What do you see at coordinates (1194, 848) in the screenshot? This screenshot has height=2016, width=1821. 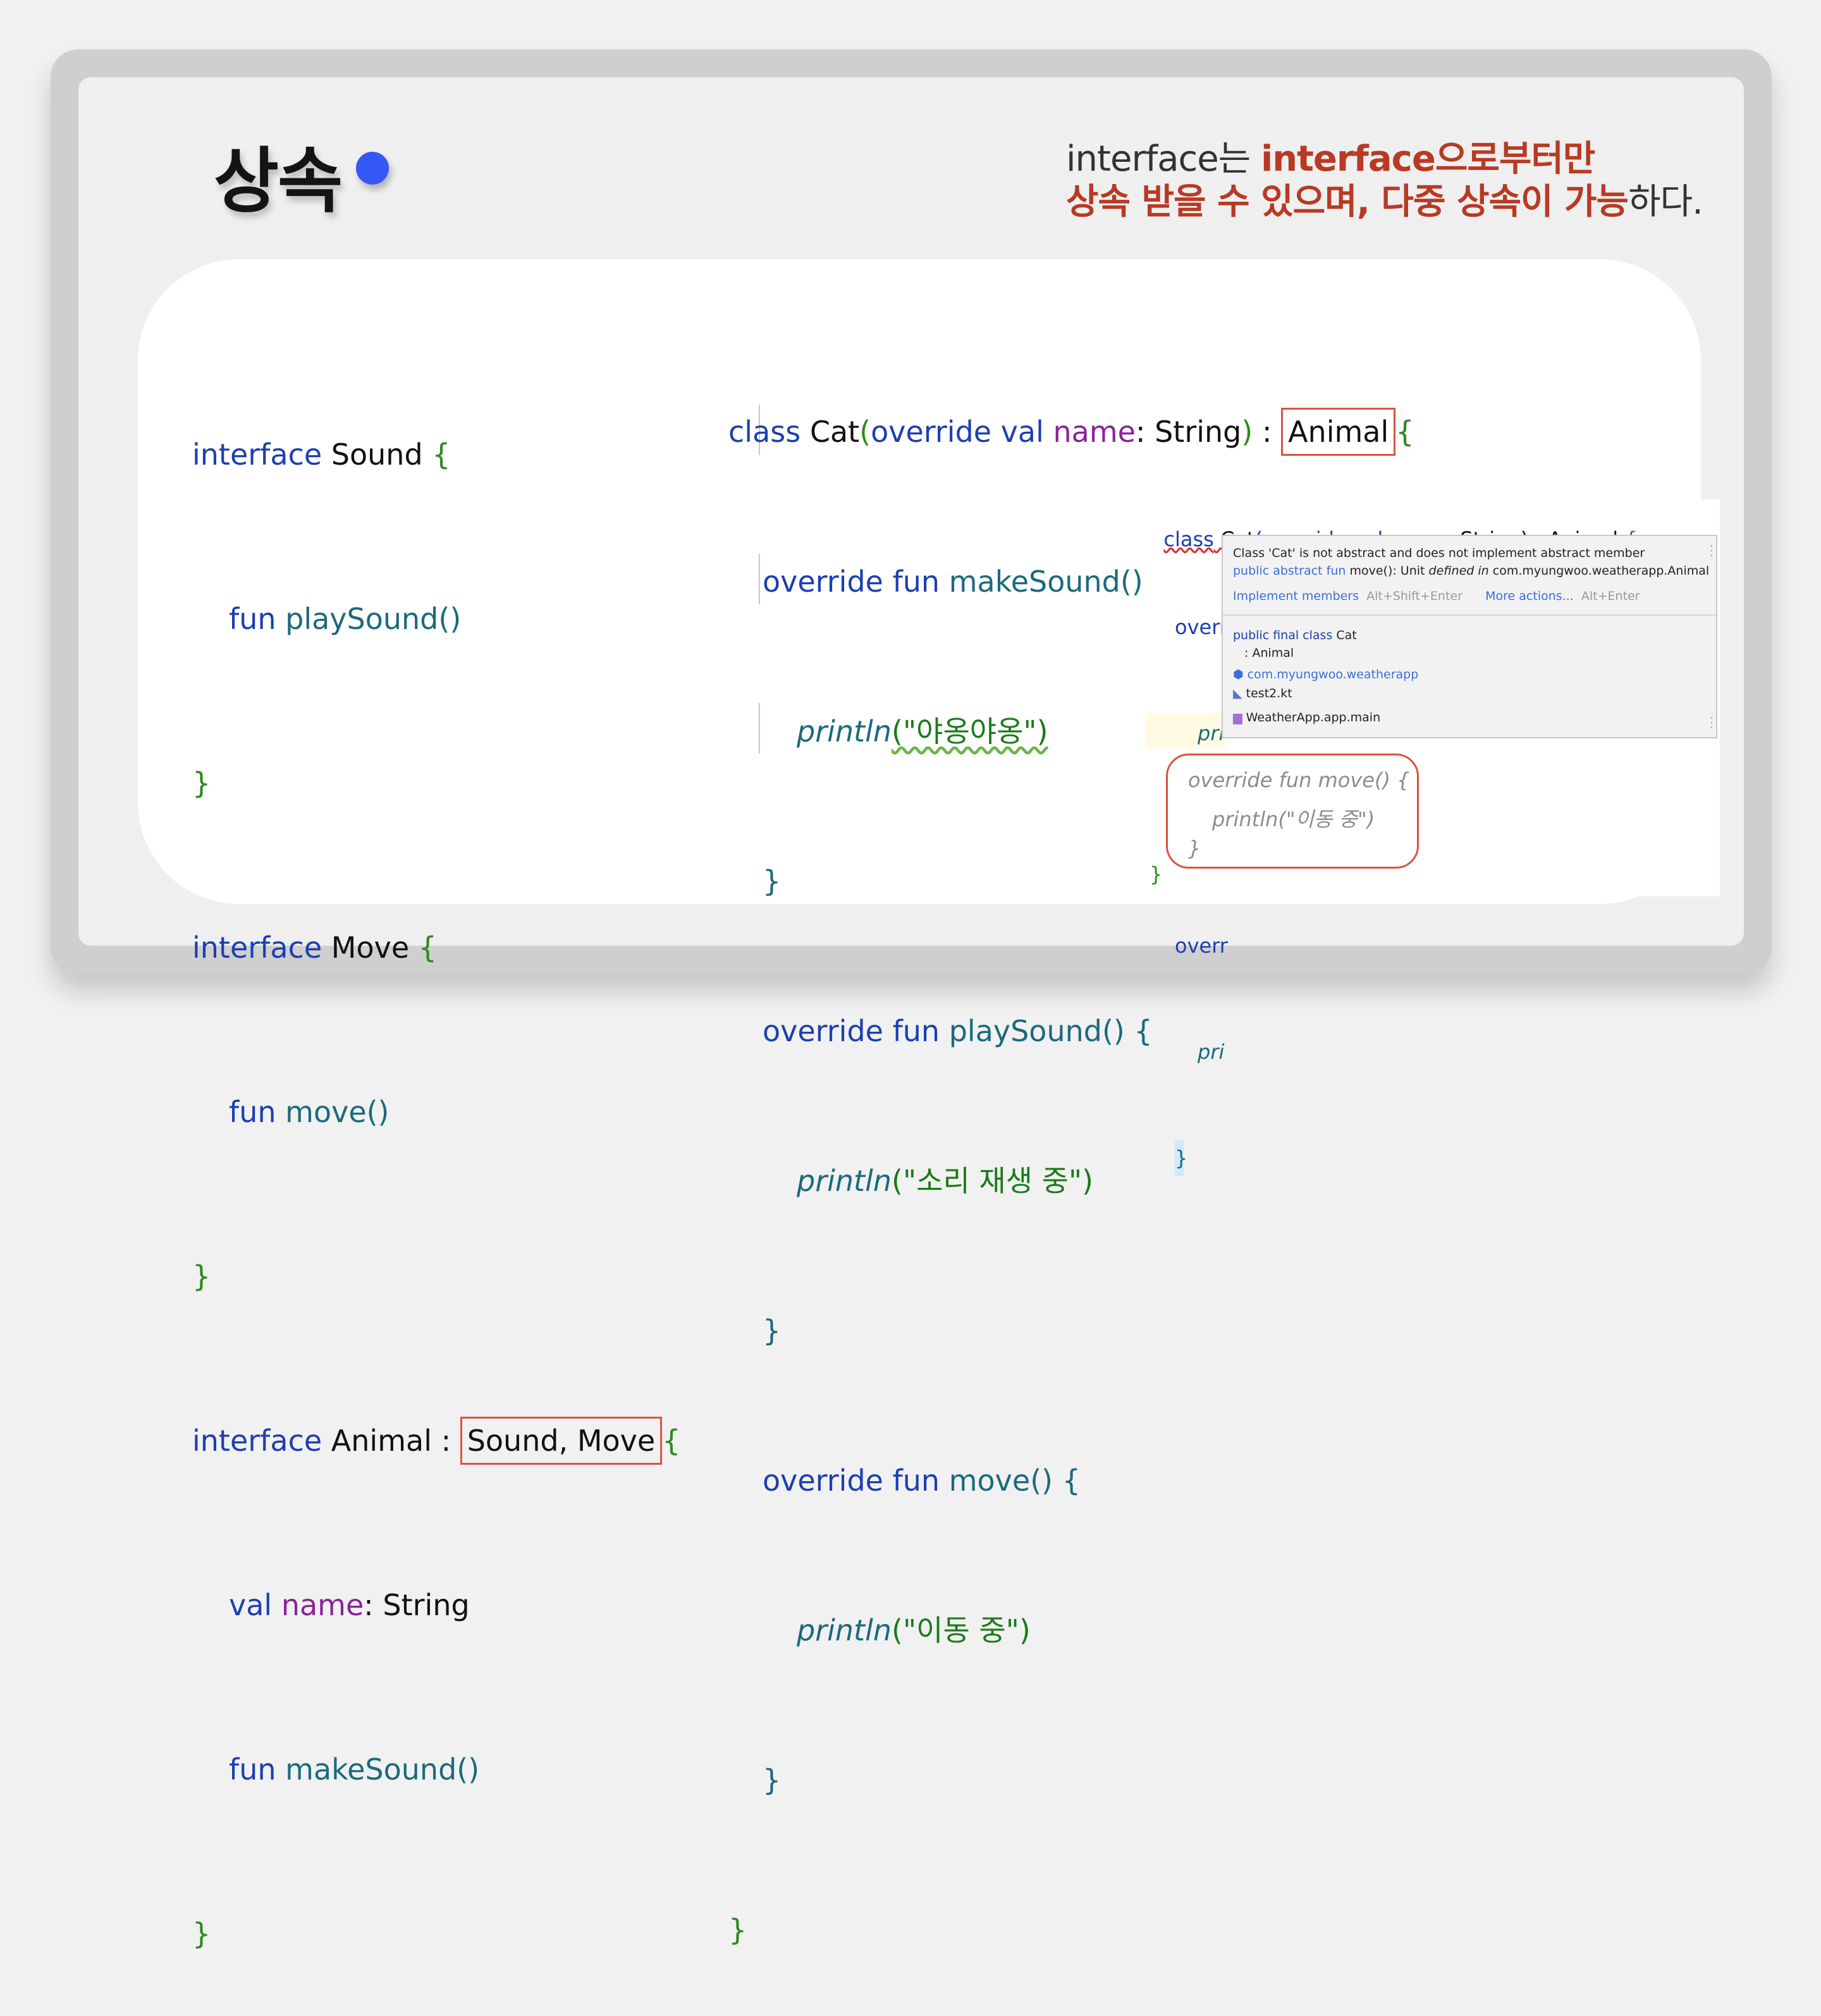 I see `suggest-line-3: }` at bounding box center [1194, 848].